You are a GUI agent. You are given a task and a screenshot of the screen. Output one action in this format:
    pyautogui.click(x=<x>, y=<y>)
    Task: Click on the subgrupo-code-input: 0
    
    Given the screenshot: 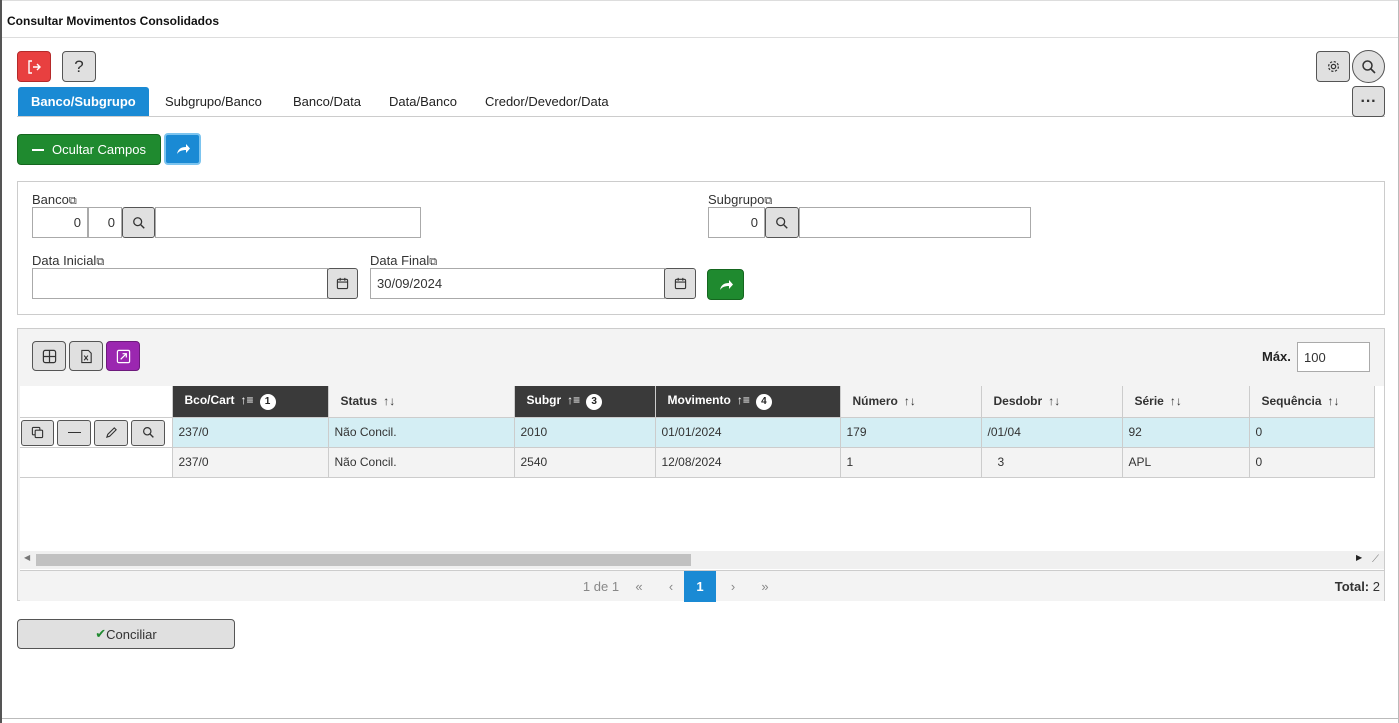 What is the action you would take?
    pyautogui.click(x=736, y=222)
    